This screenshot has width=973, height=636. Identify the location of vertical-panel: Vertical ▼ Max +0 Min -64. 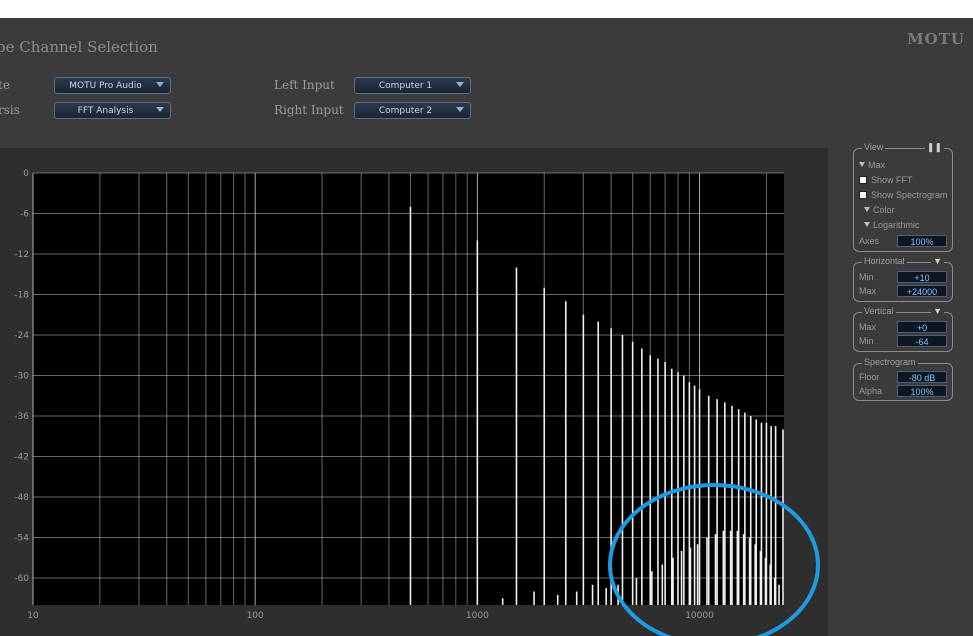
(903, 329).